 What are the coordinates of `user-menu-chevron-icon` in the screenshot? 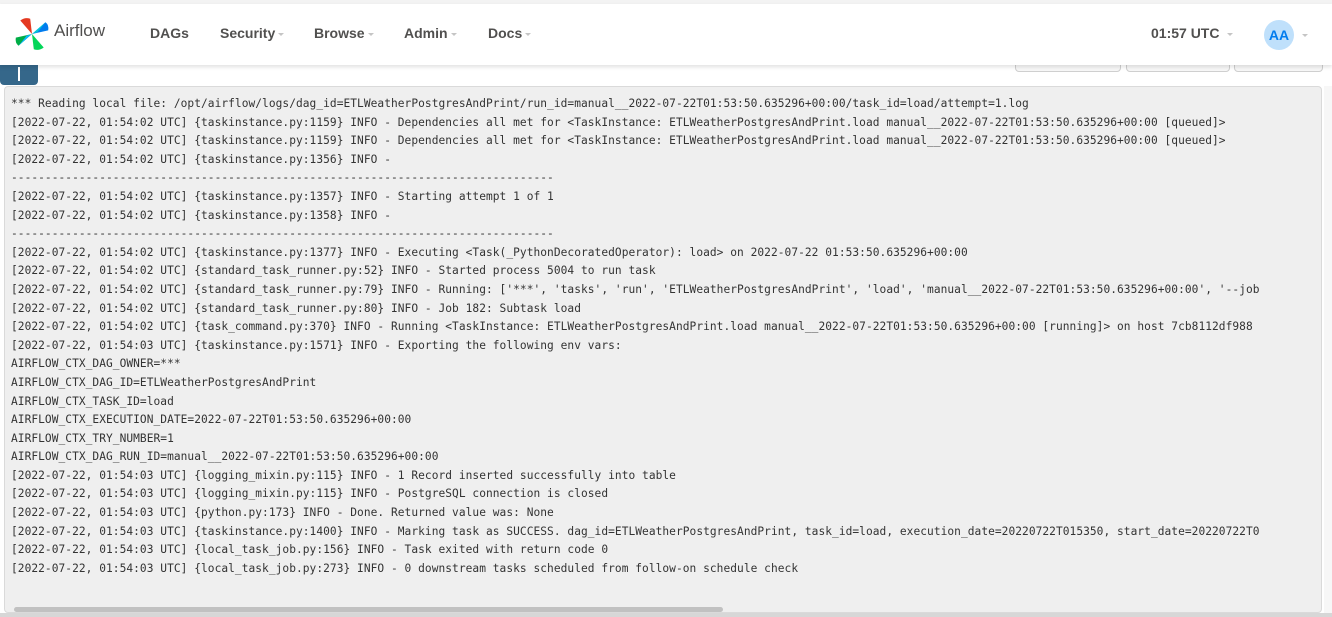 It's located at (1305, 35).